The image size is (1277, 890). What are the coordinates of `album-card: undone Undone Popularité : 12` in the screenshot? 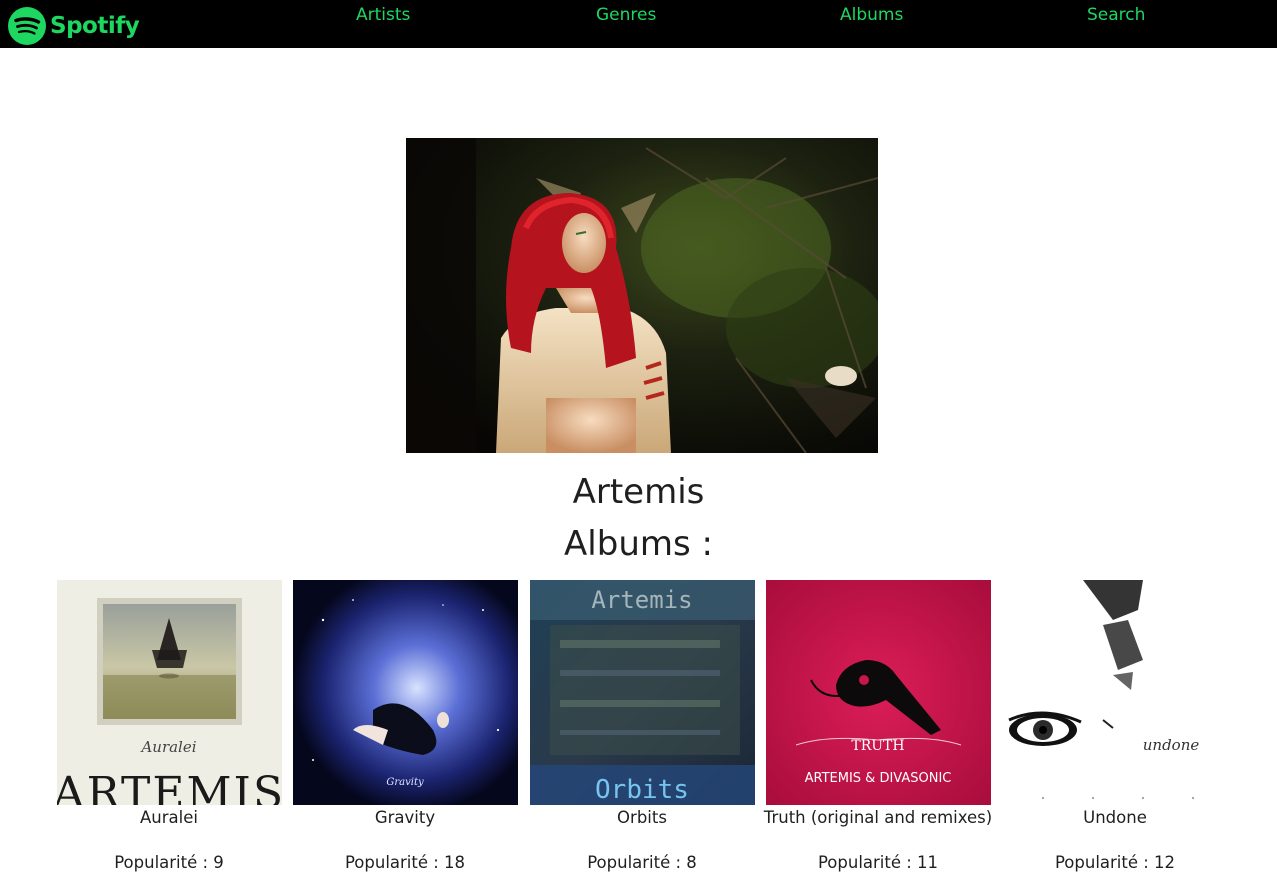 It's located at (1115, 726).